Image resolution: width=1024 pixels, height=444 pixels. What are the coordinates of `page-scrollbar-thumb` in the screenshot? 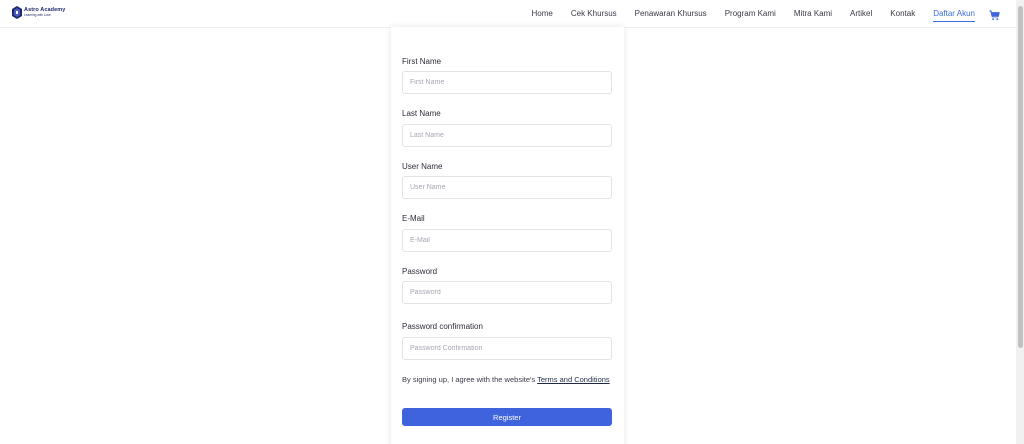 It's located at (1020, 177).